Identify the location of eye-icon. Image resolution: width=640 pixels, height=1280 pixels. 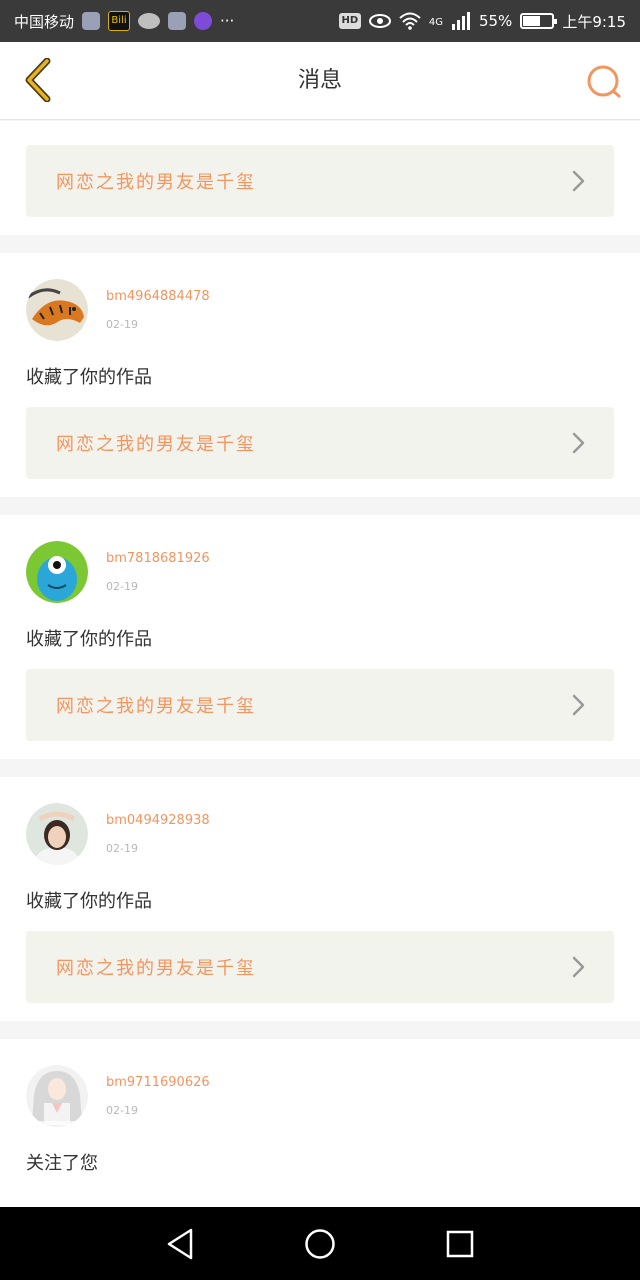
(379, 21).